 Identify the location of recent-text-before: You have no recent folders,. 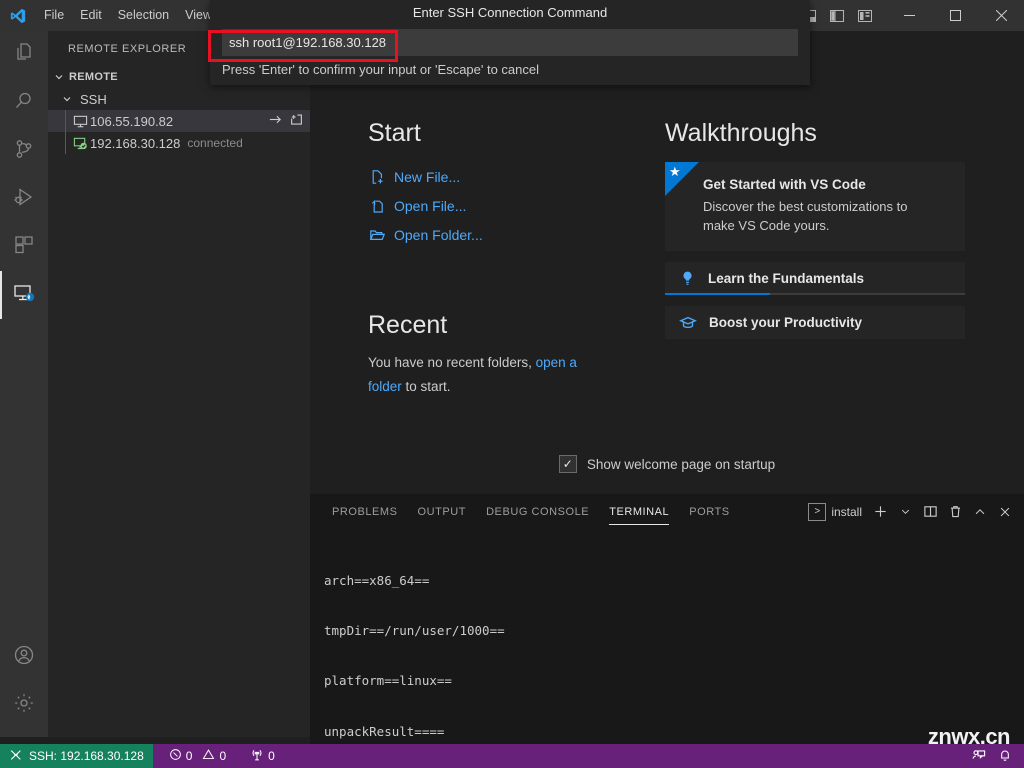
(450, 362).